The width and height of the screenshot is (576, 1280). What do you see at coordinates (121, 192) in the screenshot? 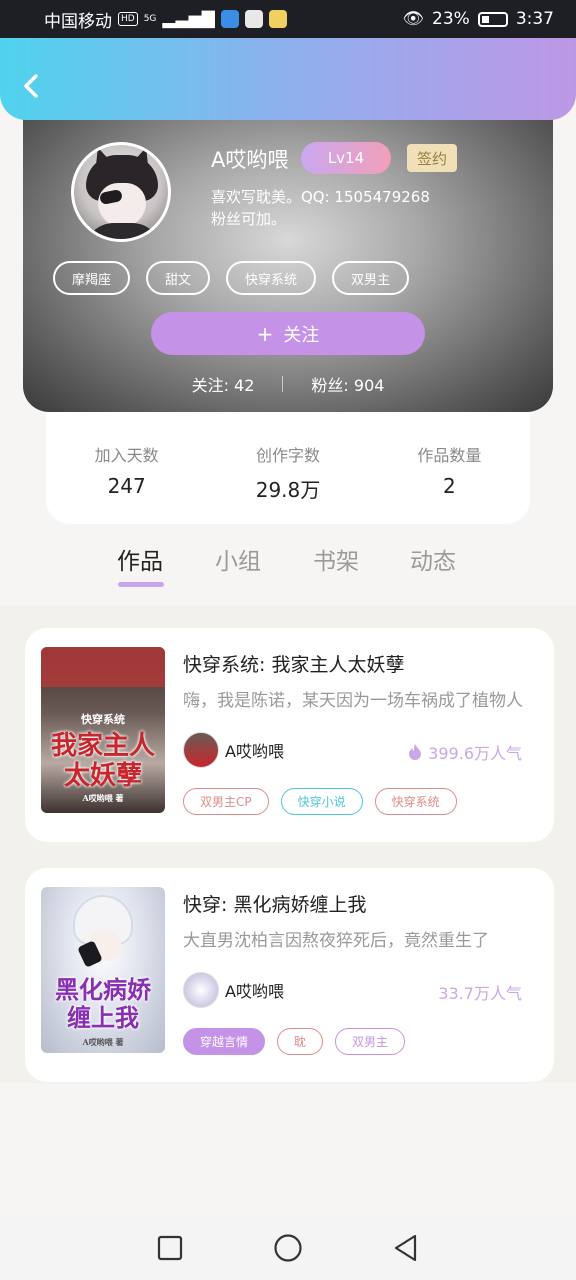
I see `avatar` at bounding box center [121, 192].